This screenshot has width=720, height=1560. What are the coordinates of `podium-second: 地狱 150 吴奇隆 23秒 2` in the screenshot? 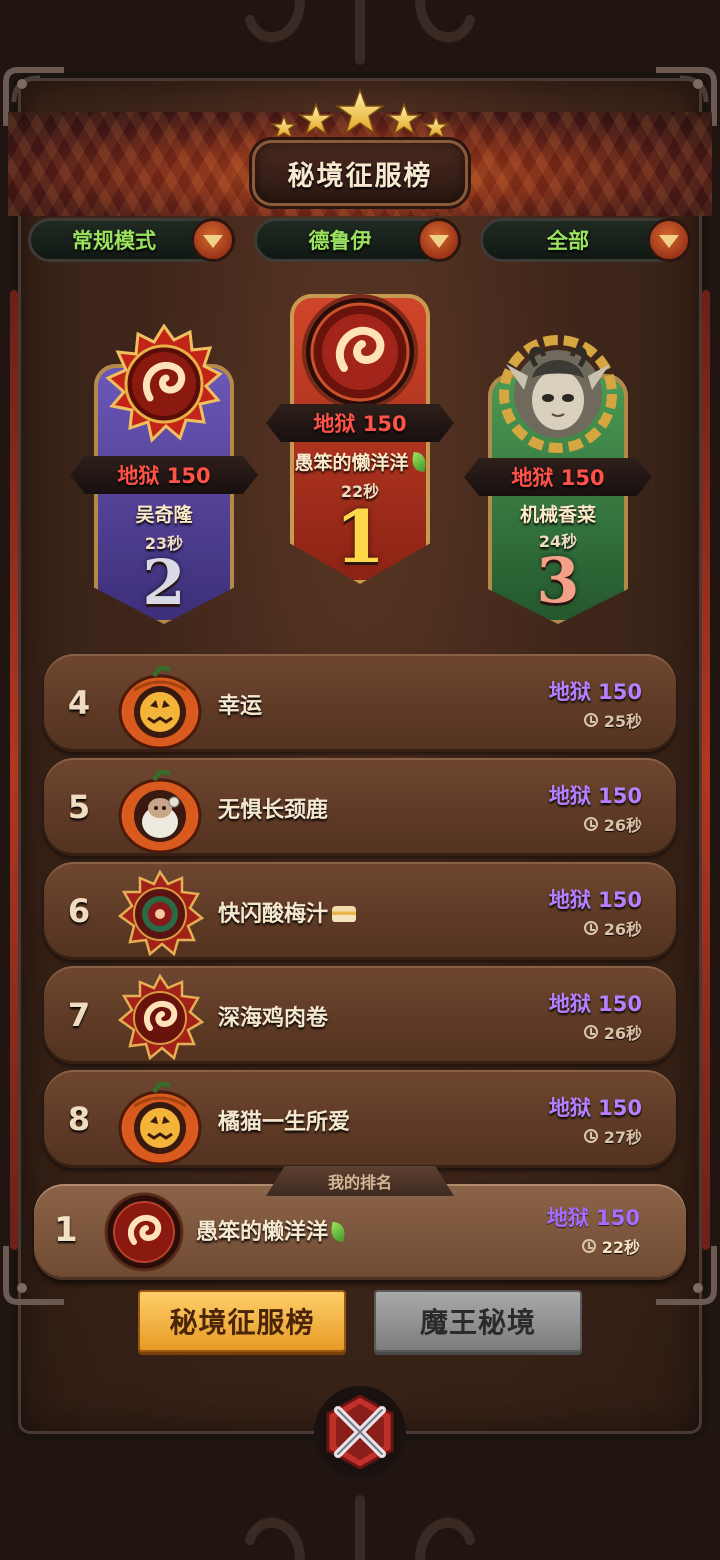 It's located at (164, 472).